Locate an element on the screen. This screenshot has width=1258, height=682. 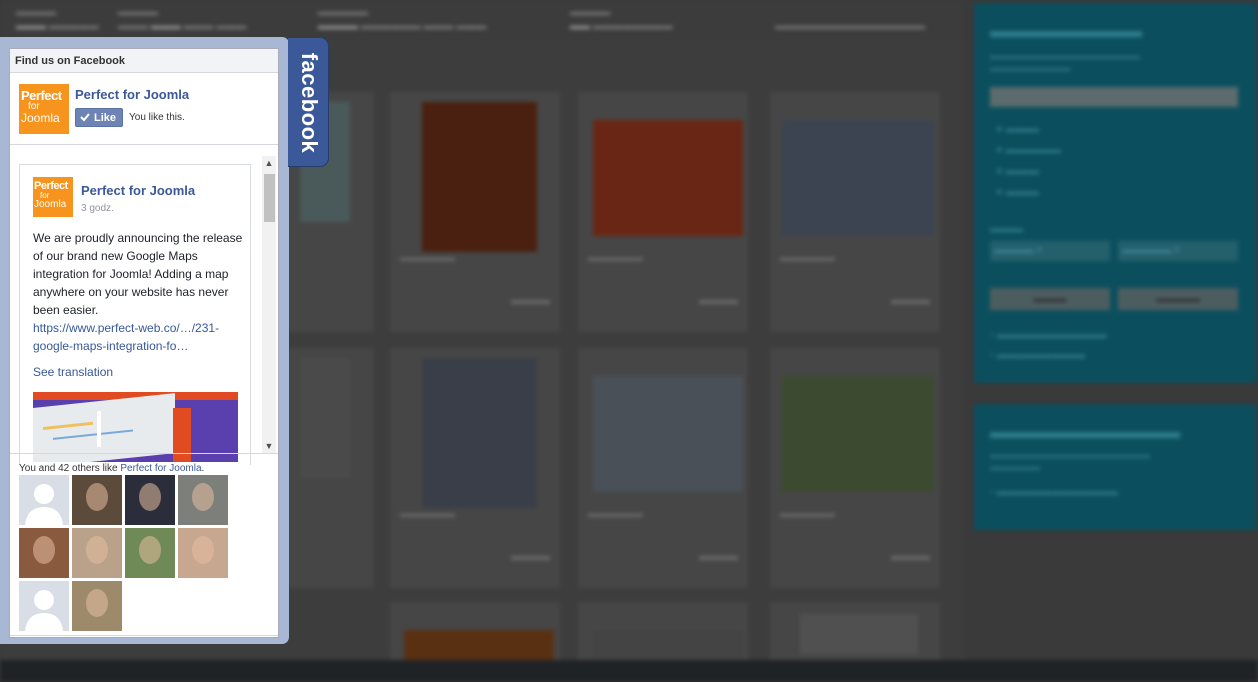
like-button: Like is located at coordinates (99, 117).